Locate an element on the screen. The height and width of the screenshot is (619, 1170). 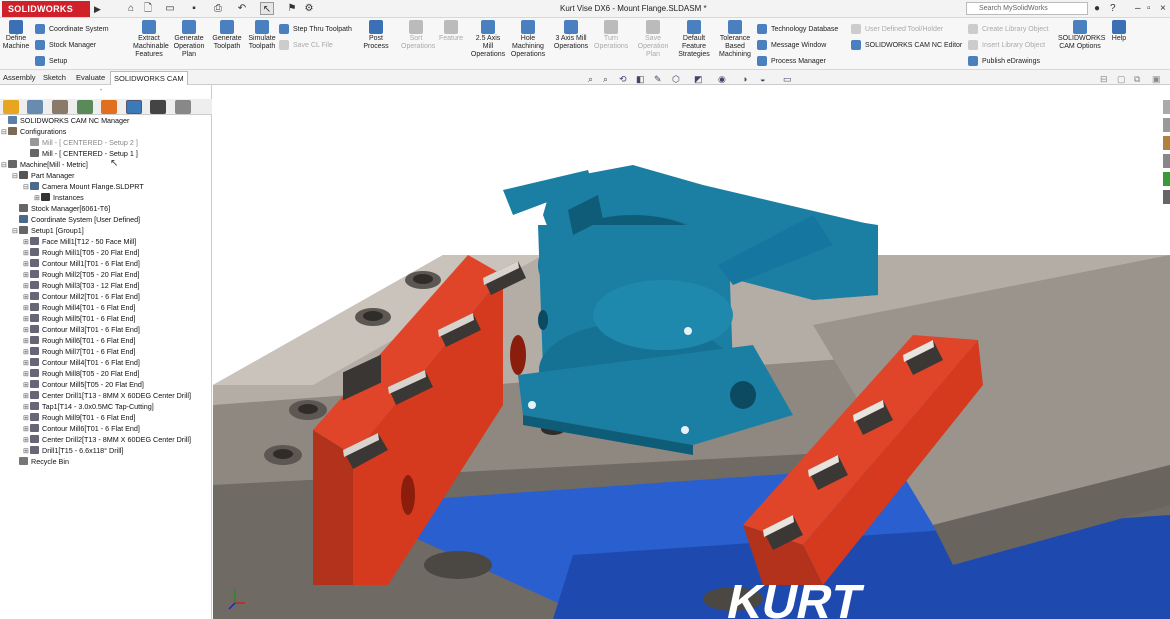
feature-manager-tab-icon is located at coordinates (11, 107).